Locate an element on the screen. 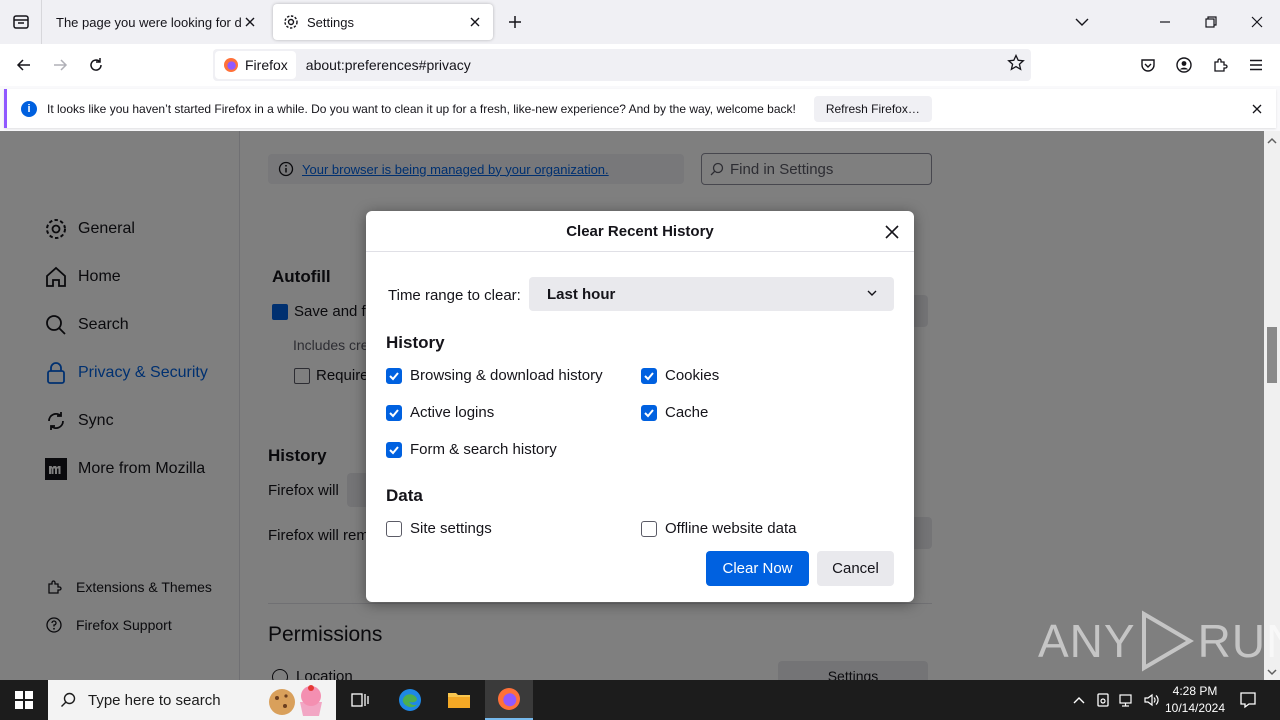 This screenshot has height=720, width=1280. network-tray-icon is located at coordinates (1127, 700).